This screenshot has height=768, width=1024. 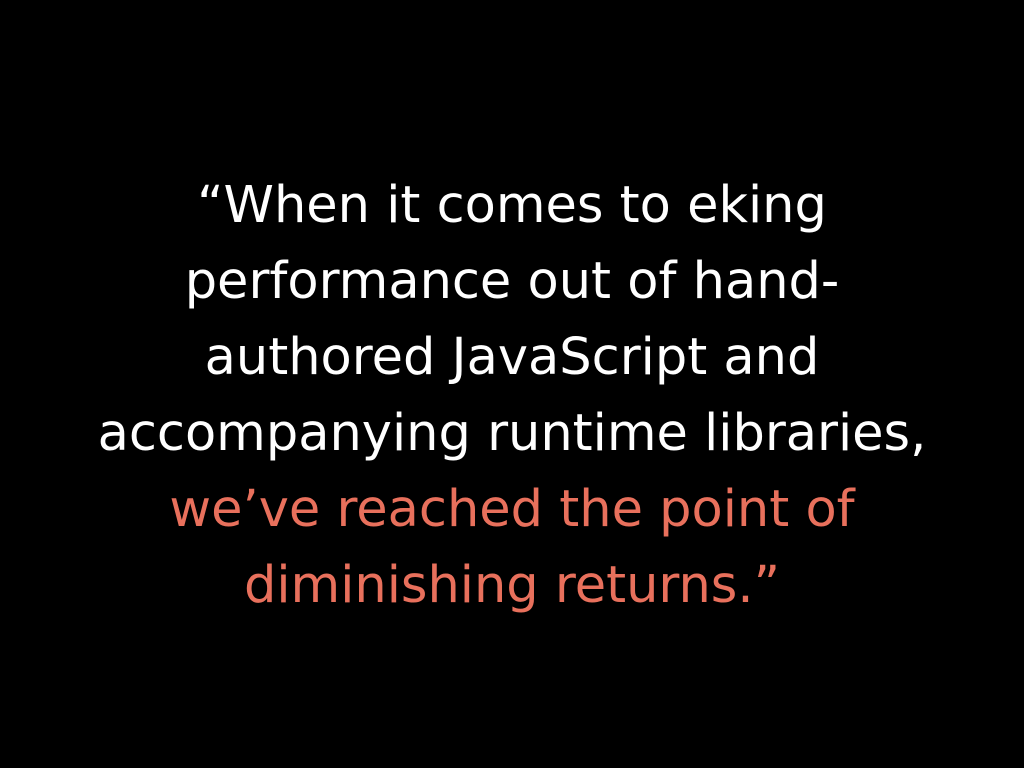 What do you see at coordinates (512, 509) in the screenshot?
I see `quote-line-5-highlight: we’ve reached the point of` at bounding box center [512, 509].